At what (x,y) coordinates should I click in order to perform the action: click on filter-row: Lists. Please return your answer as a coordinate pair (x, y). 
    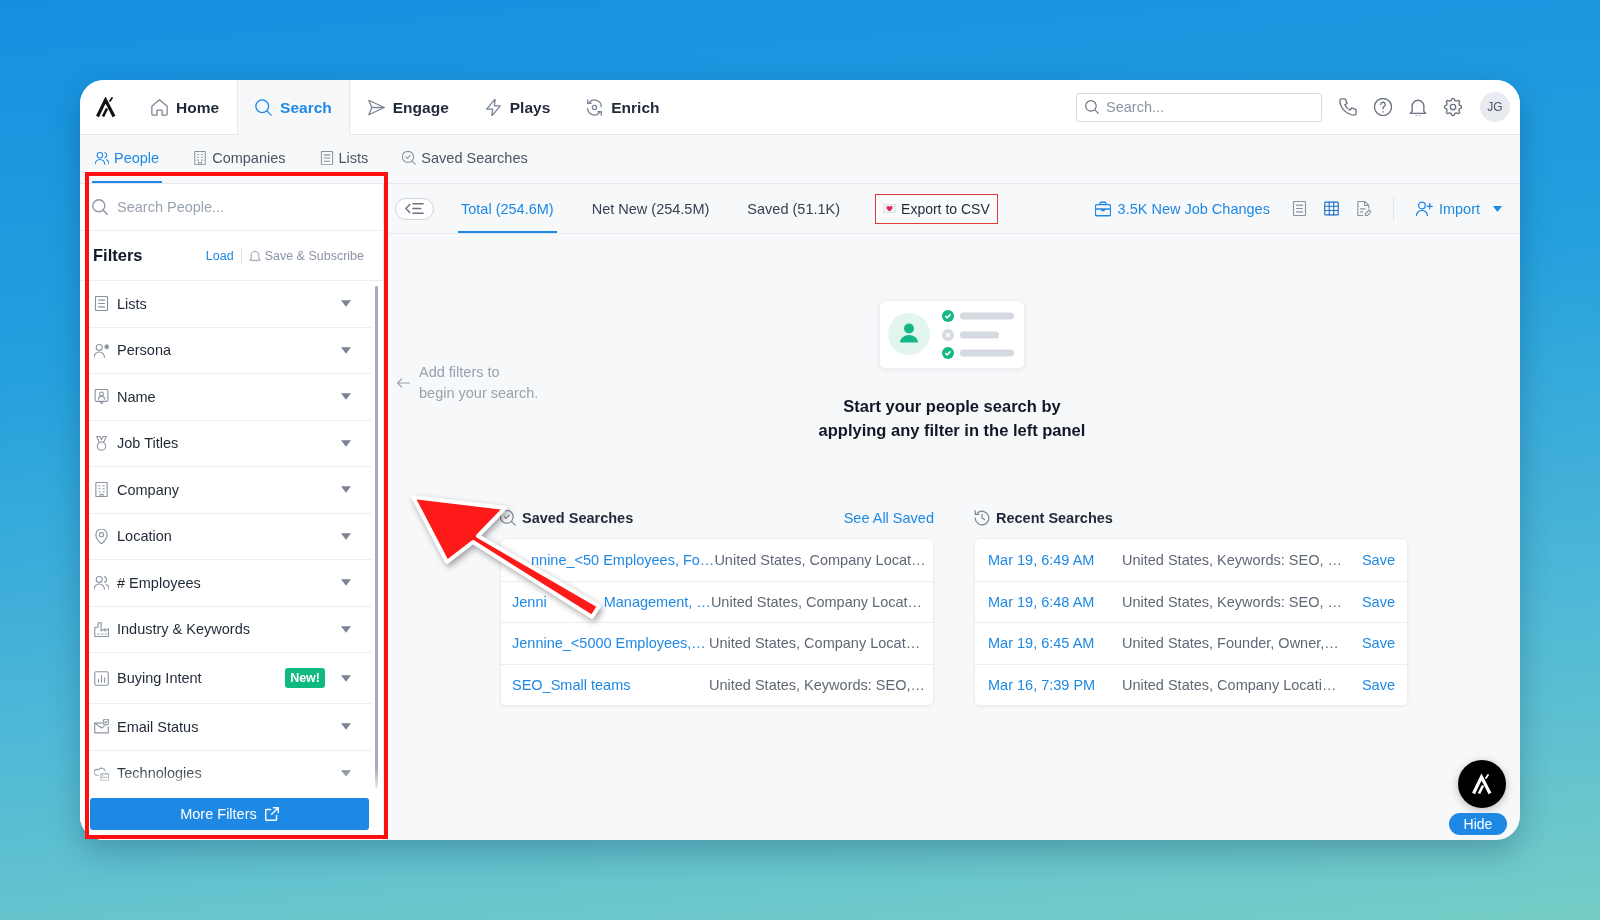
    Looking at the image, I should click on (230, 304).